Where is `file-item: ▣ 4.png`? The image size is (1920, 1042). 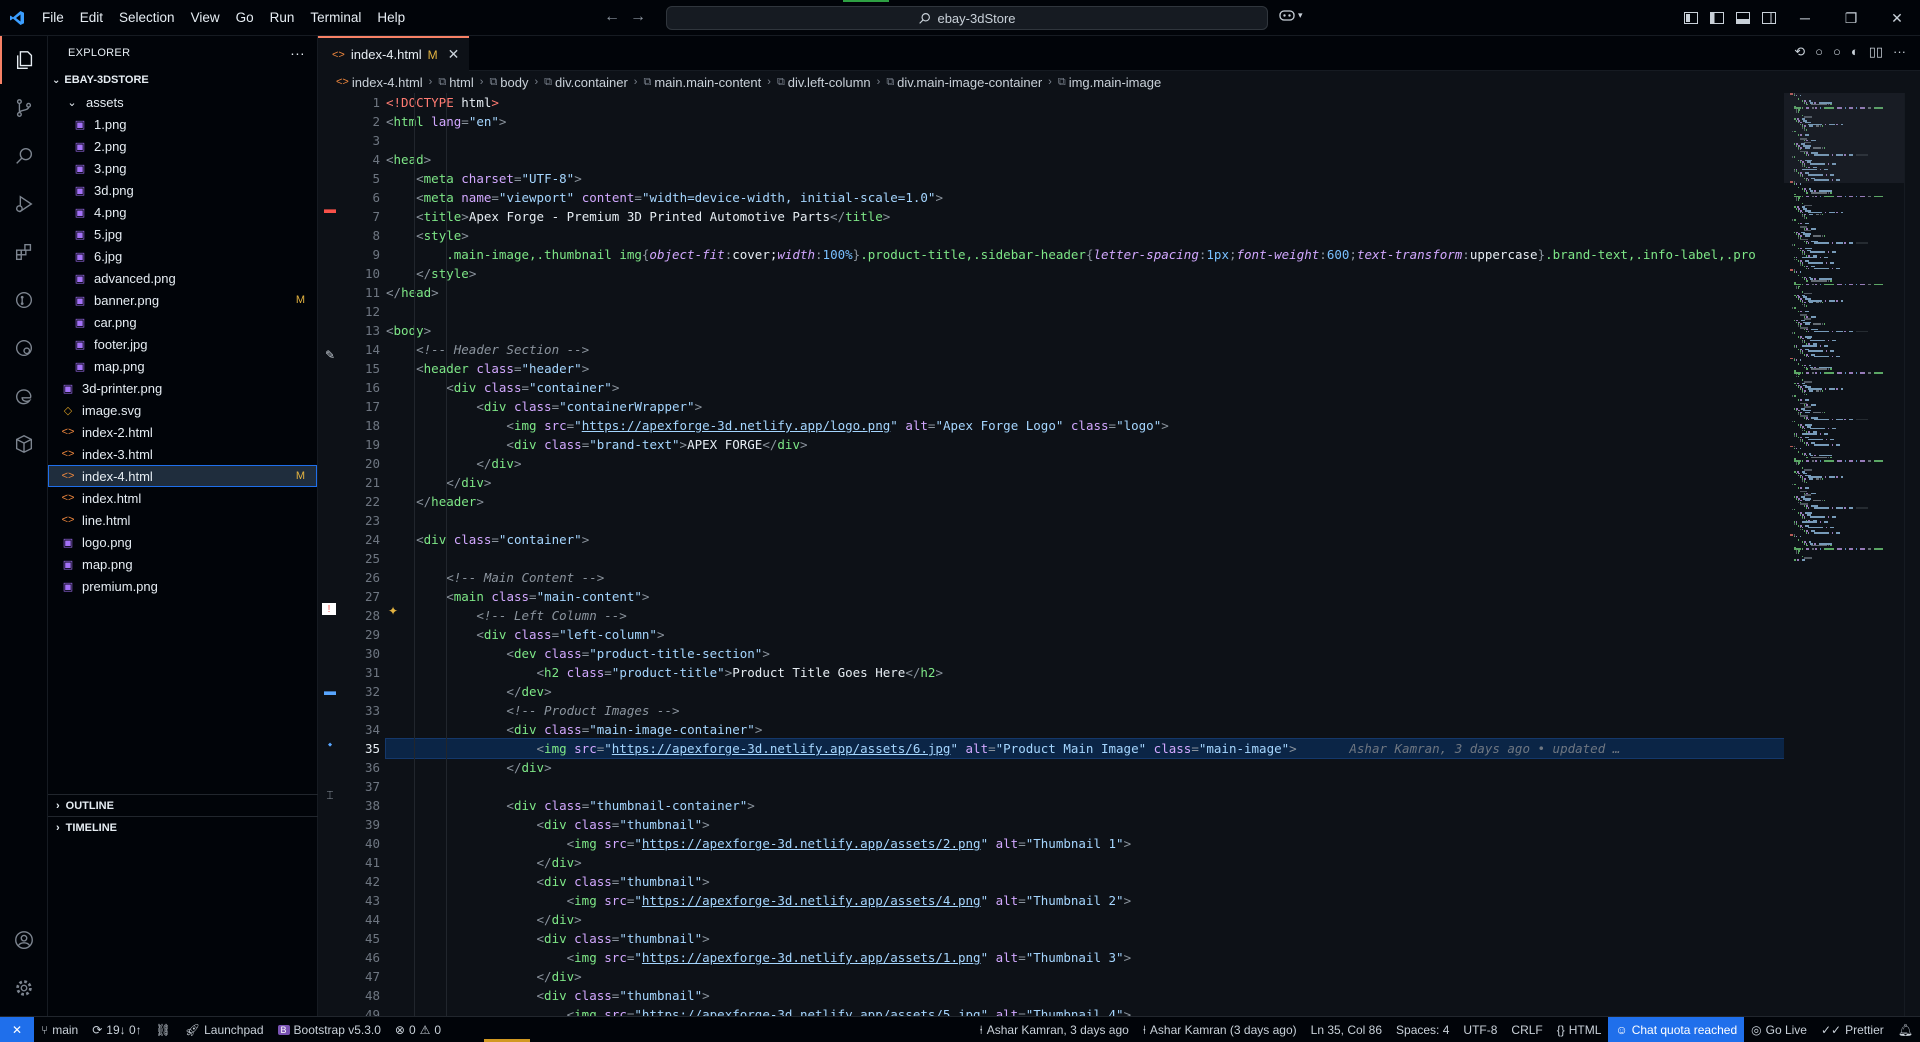 file-item: ▣ 4.png is located at coordinates (182, 212).